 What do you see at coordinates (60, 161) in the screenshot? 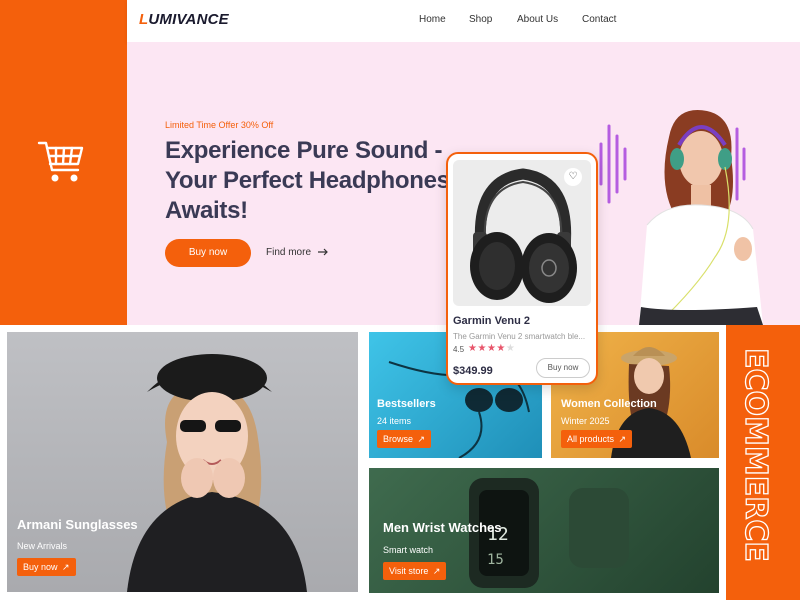
I see `shopping-cart-icon` at bounding box center [60, 161].